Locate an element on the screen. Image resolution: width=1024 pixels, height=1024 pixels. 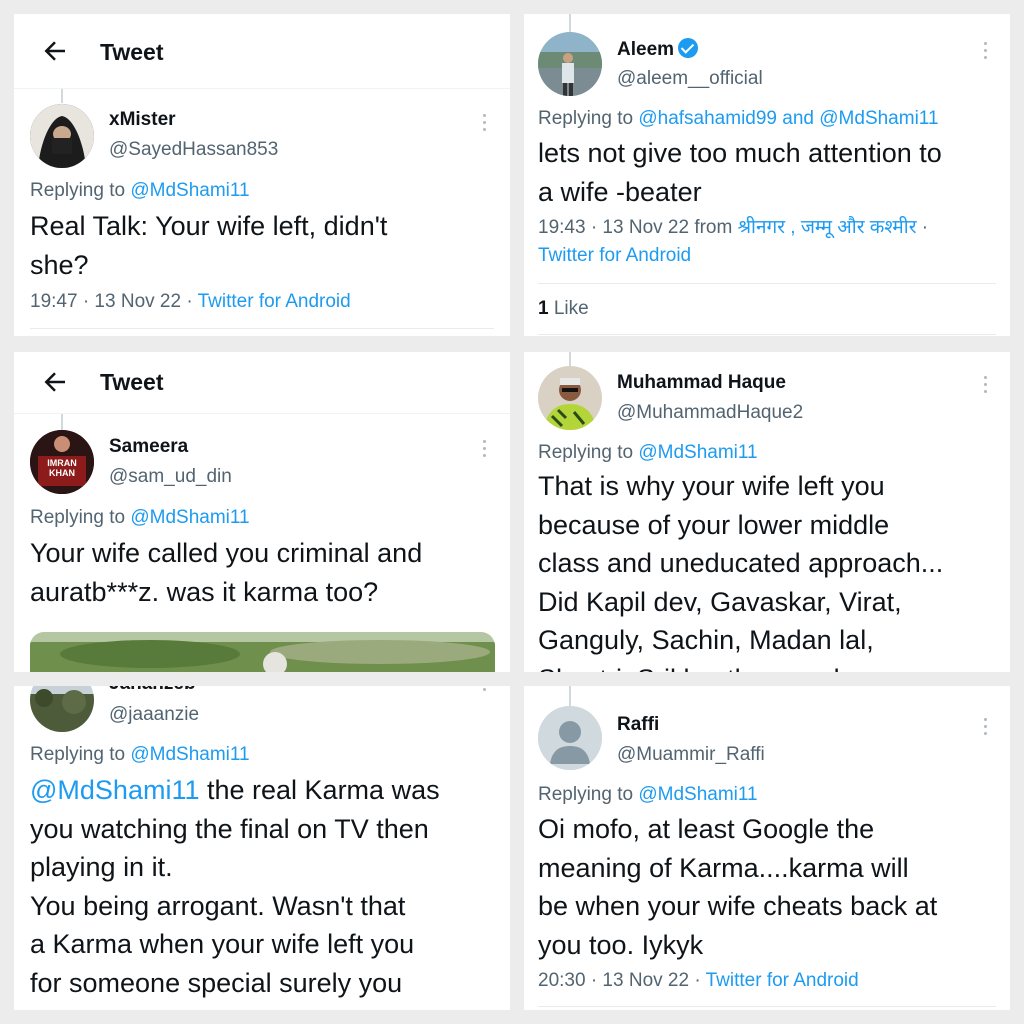
tweet-text-line: lets not give too much attention to is located at coordinates (740, 153).